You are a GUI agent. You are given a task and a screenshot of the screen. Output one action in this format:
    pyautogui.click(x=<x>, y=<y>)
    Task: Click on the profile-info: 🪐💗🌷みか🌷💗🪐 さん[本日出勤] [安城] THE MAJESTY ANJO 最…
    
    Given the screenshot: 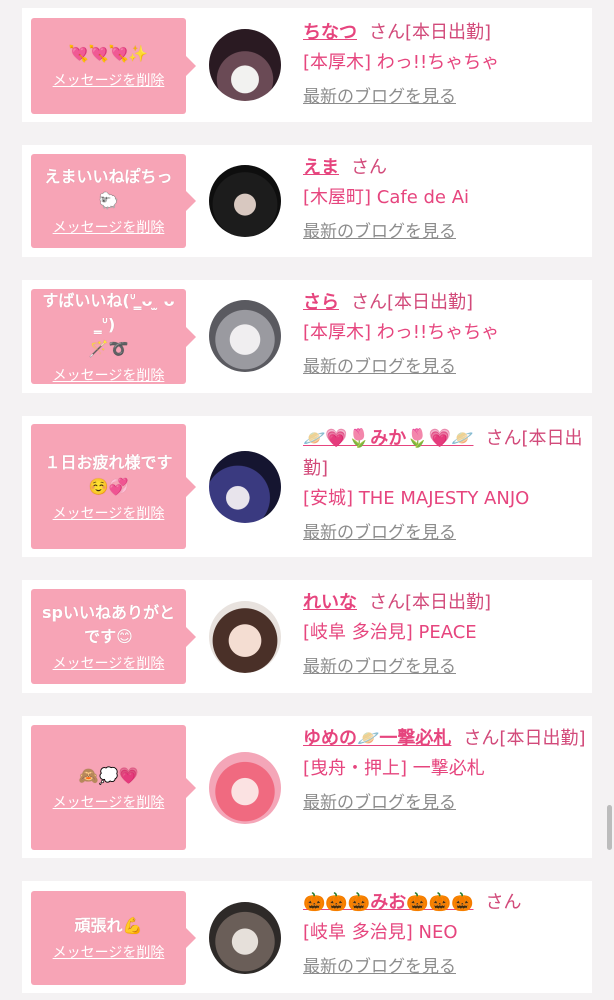 What is the action you would take?
    pyautogui.click(x=445, y=485)
    